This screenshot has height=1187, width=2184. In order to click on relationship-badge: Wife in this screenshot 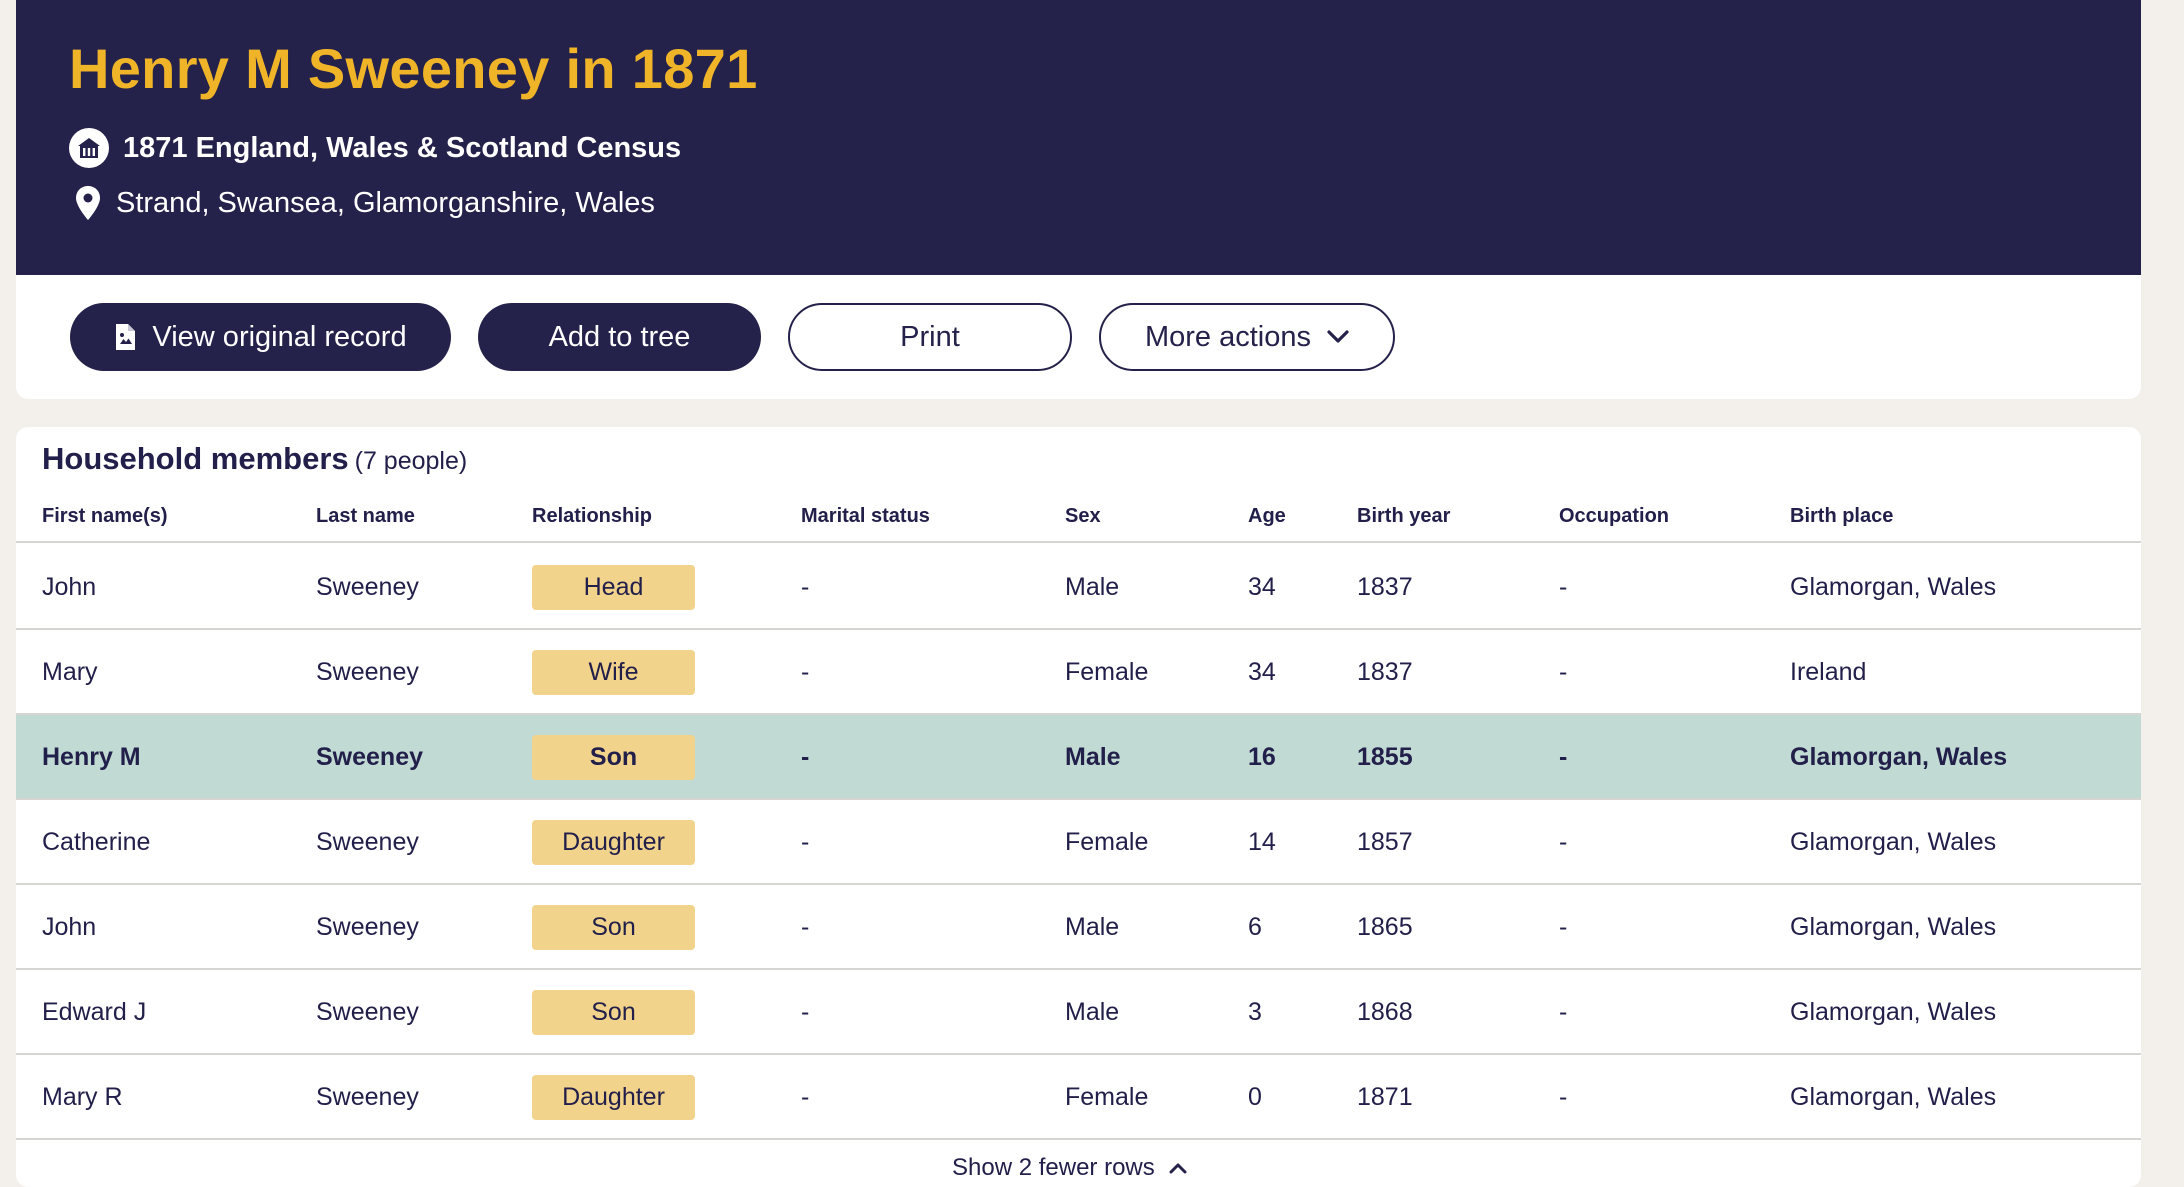, I will do `click(613, 672)`.